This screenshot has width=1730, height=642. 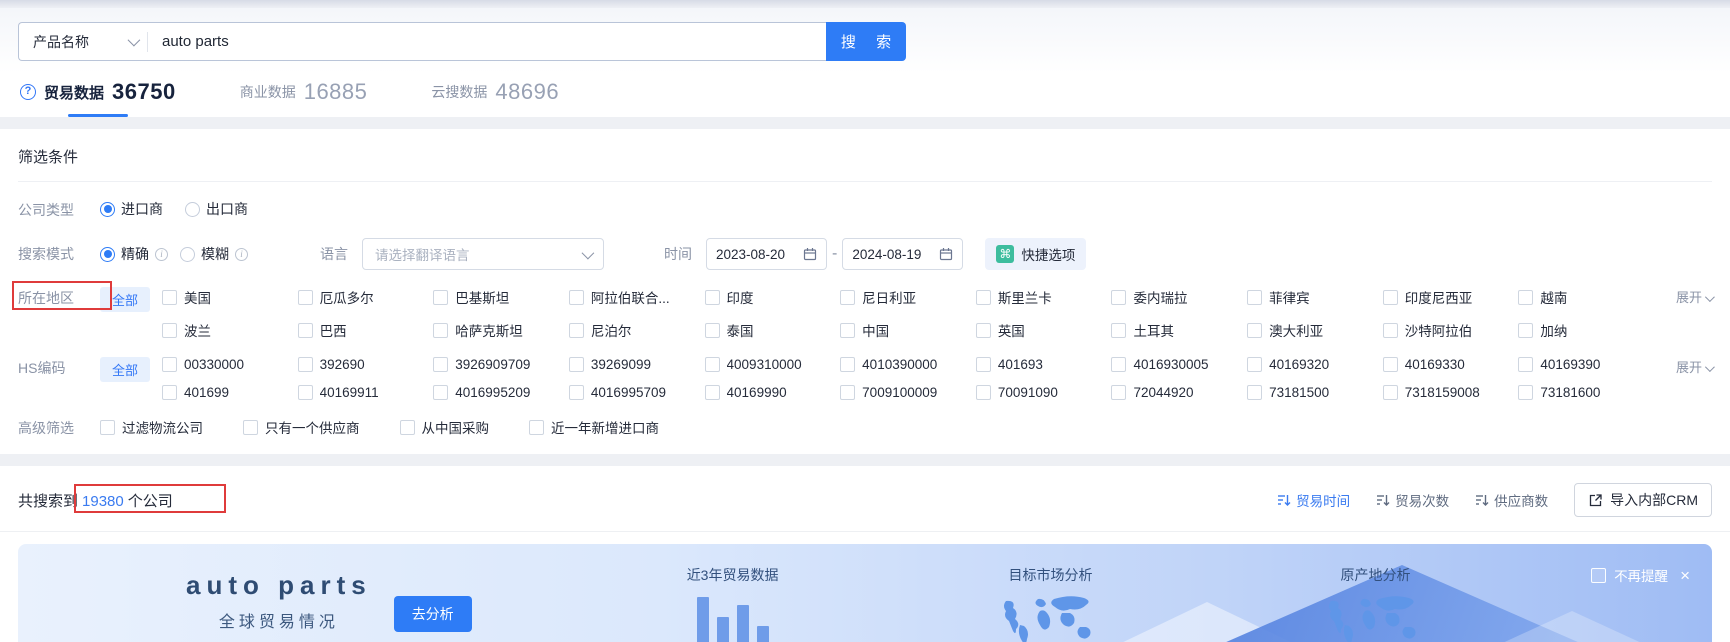 What do you see at coordinates (1586, 297) in the screenshot?
I see `region-checkbox-item: 越南` at bounding box center [1586, 297].